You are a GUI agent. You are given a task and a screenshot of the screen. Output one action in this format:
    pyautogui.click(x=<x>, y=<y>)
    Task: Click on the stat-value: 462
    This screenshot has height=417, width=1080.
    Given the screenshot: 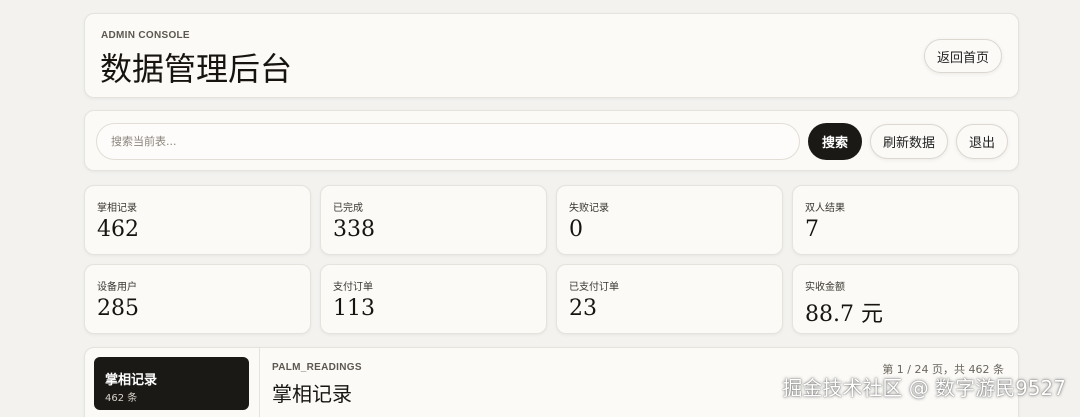 What is the action you would take?
    pyautogui.click(x=118, y=229)
    